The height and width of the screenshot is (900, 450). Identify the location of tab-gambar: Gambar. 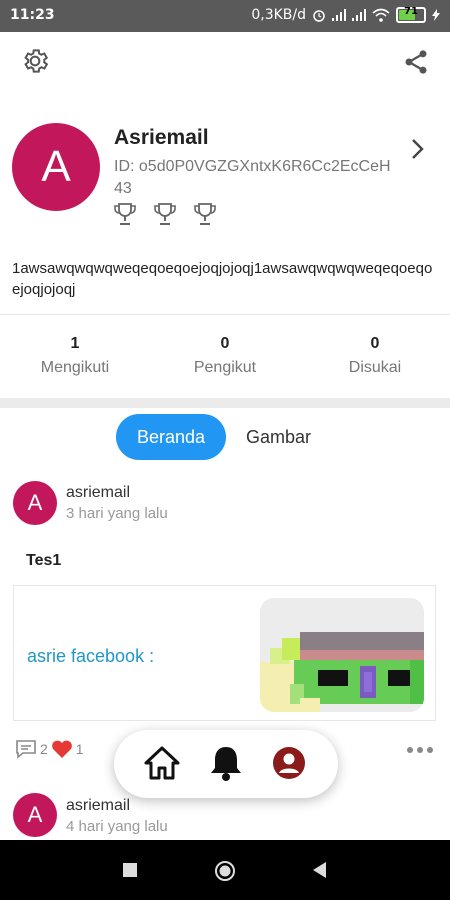
(278, 437).